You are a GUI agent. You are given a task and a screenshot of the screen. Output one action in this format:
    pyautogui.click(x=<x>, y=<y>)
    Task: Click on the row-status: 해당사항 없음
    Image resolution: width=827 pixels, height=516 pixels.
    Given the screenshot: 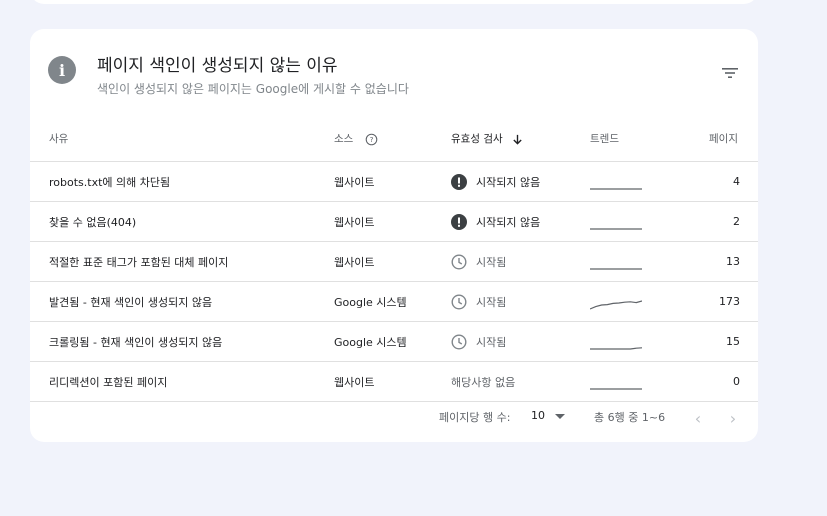 What is the action you would take?
    pyautogui.click(x=483, y=381)
    